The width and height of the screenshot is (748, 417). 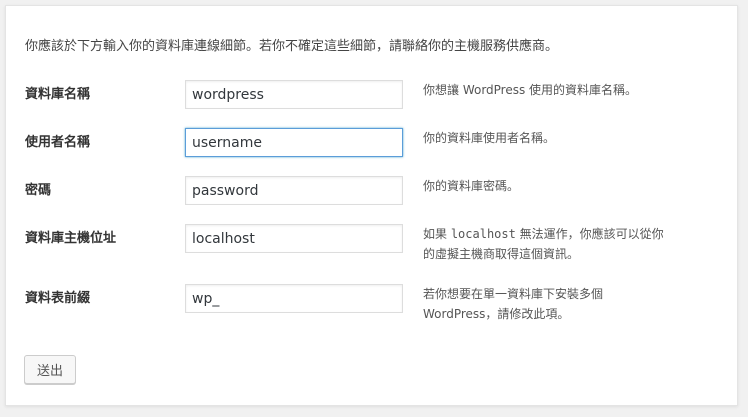 I want to click on username-description: 你的資料庫使用者名稱。, so click(x=489, y=138).